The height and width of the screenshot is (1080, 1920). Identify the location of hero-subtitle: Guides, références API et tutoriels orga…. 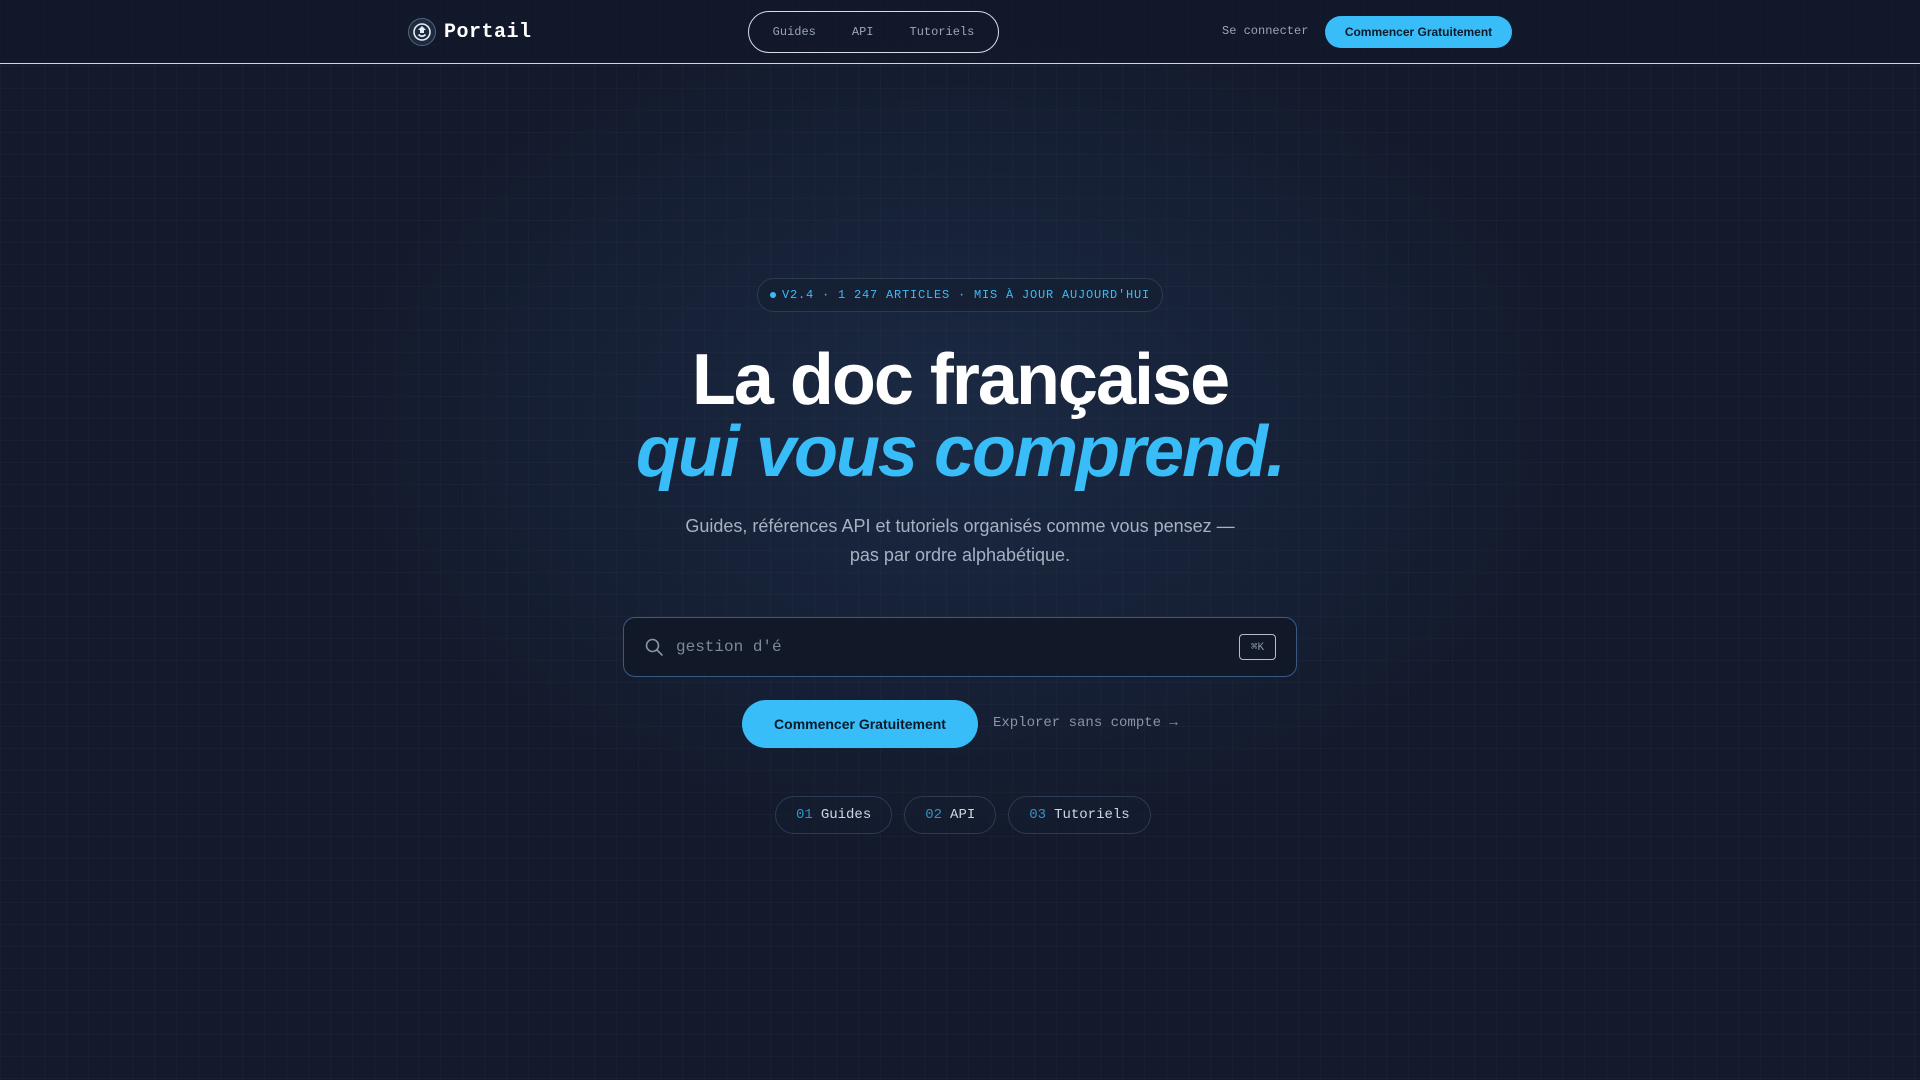
(960, 541).